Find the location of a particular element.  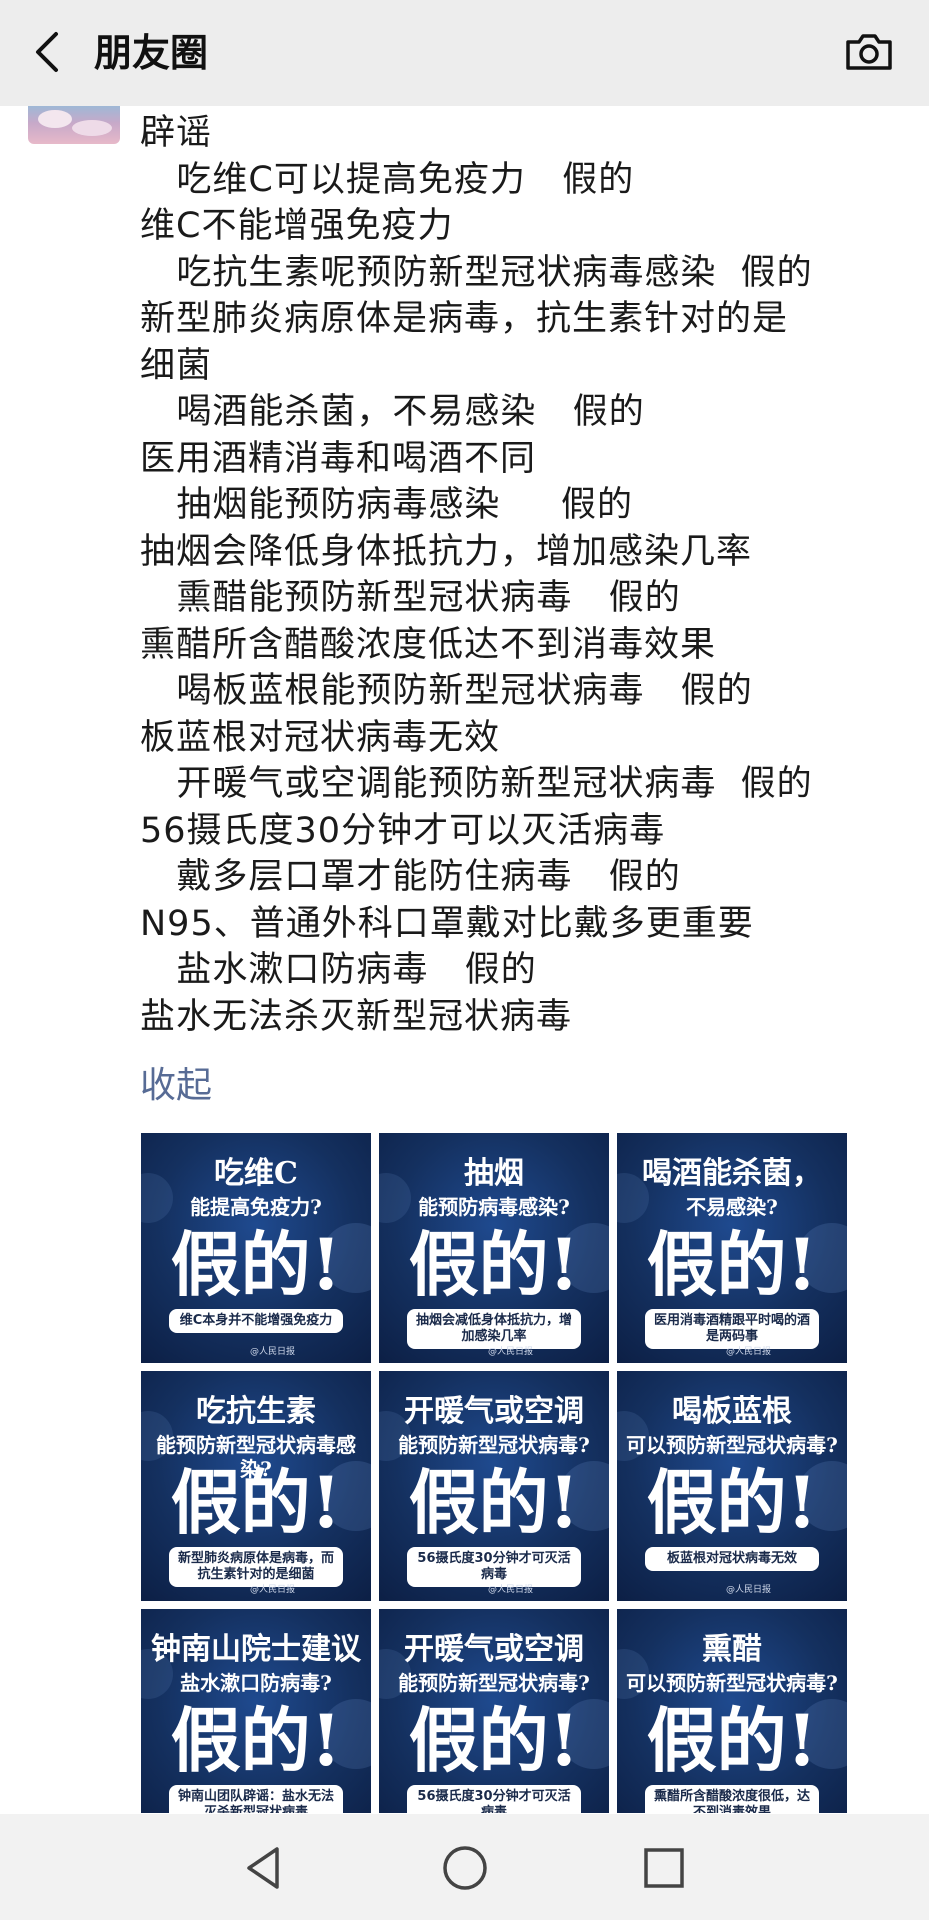

tile-heading: 抽烟 is located at coordinates (494, 1173).